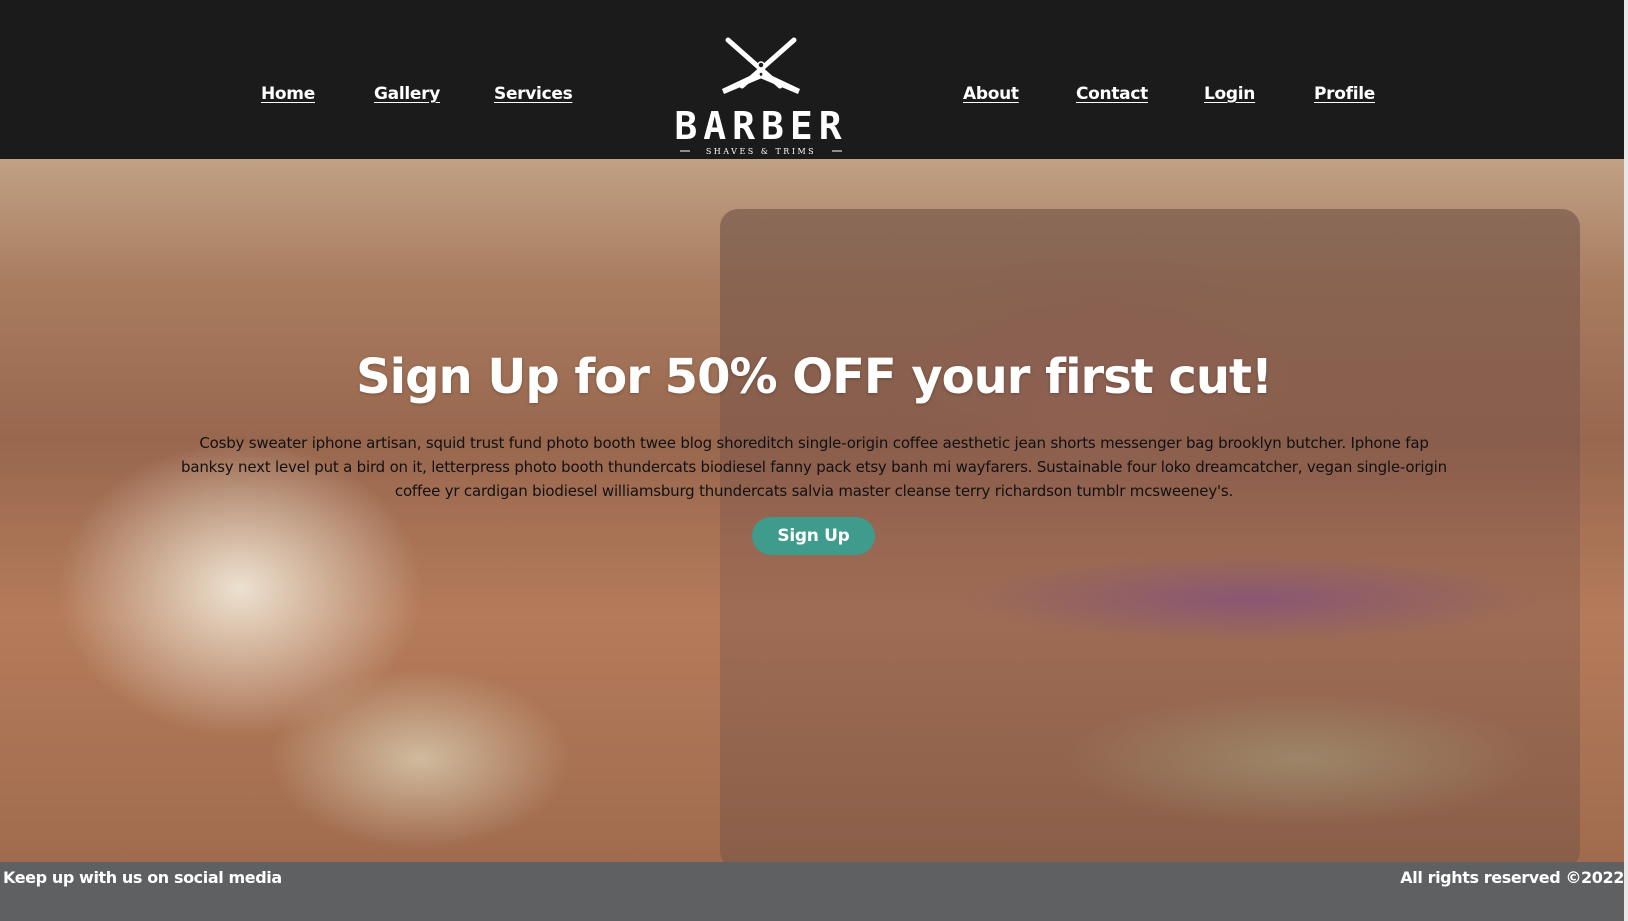 The height and width of the screenshot is (921, 1628). What do you see at coordinates (761, 95) in the screenshot?
I see `site-logo: BARBER SHAVES & TRIMS` at bounding box center [761, 95].